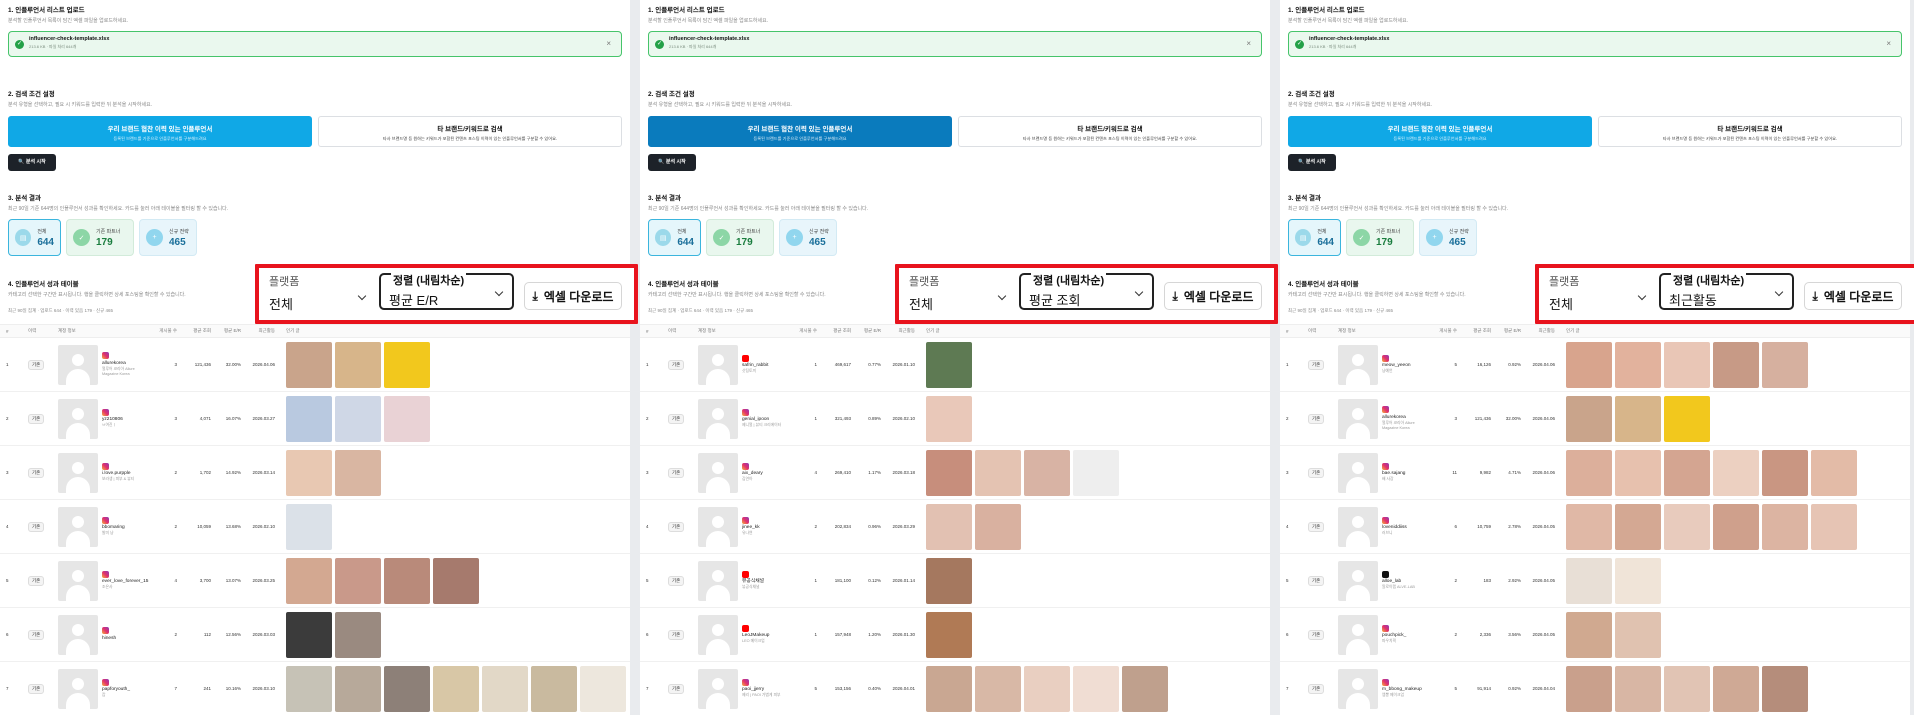 The width and height of the screenshot is (1914, 715). I want to click on account-info: alloe_lab 알로이랩 ALVE-LAB, so click(1385, 580).